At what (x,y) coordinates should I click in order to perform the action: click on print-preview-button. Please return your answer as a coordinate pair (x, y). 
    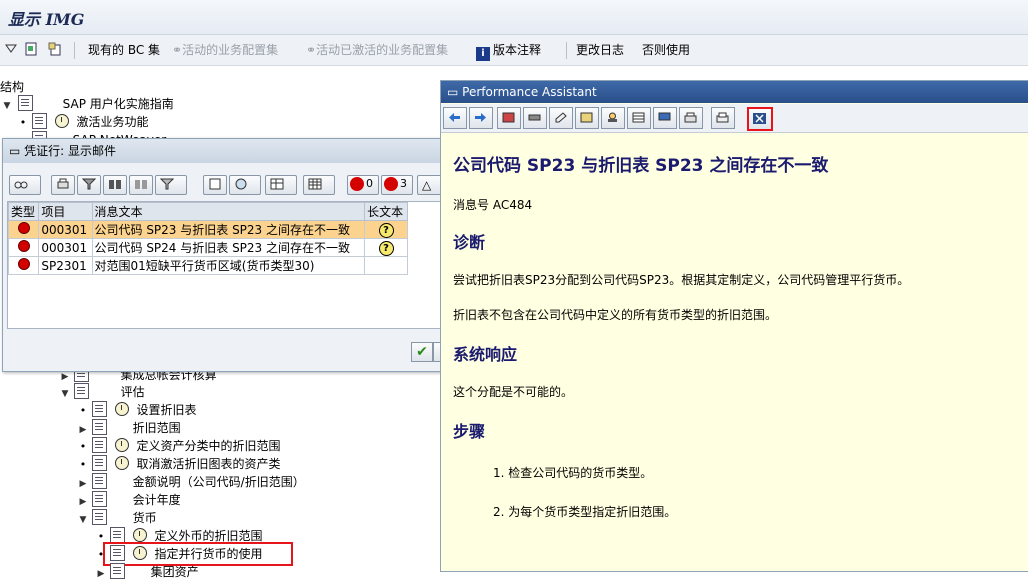
    Looking at the image, I should click on (215, 185).